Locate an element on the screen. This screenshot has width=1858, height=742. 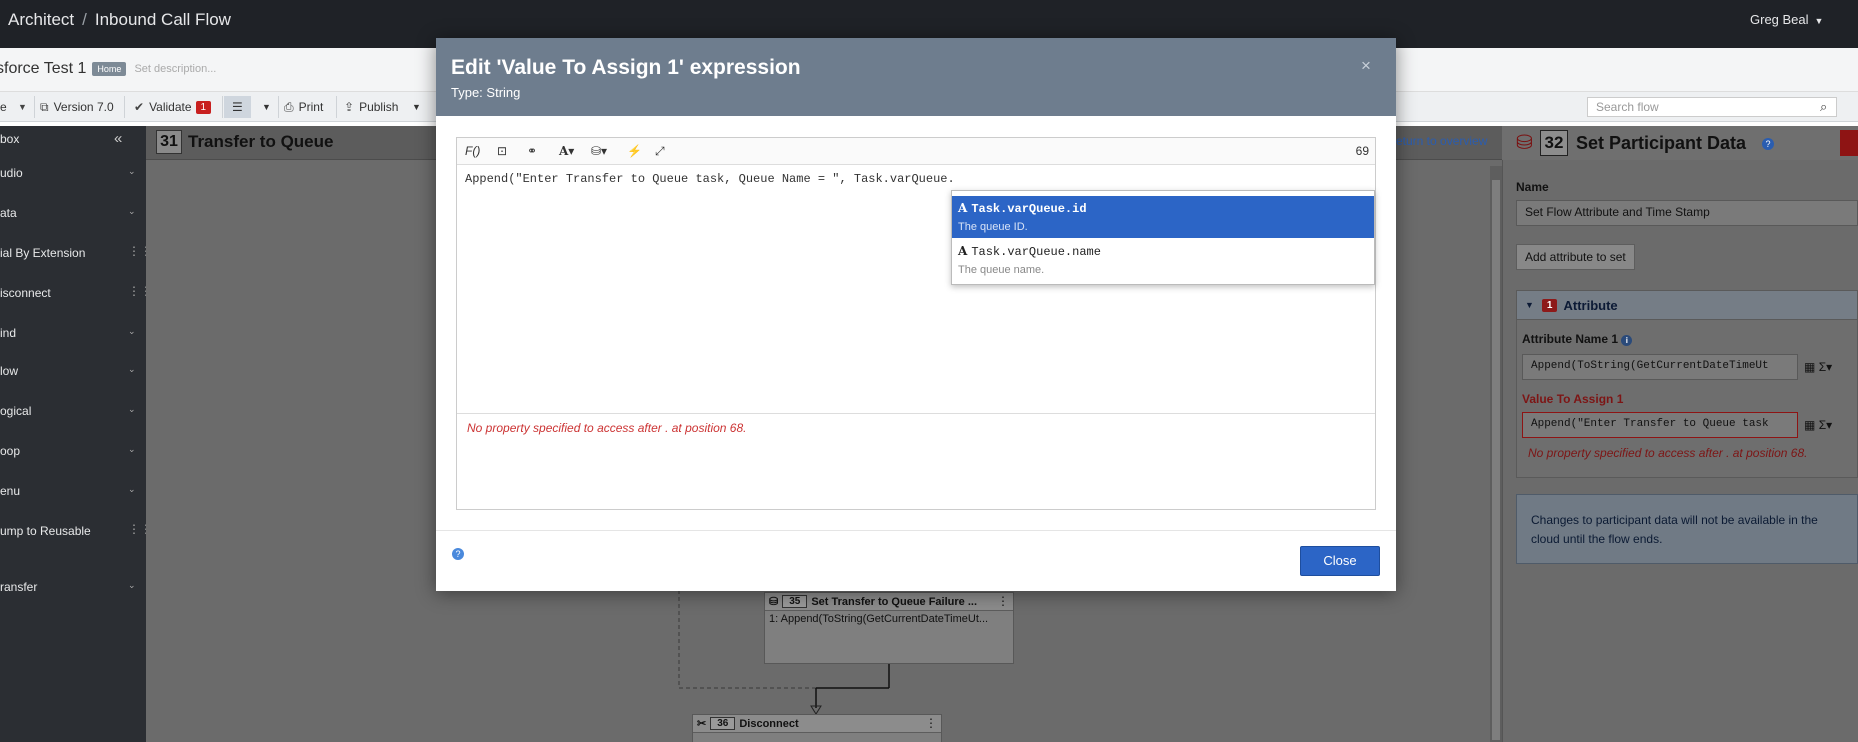
magic-wand-icon: ⚡ is located at coordinates (634, 151).